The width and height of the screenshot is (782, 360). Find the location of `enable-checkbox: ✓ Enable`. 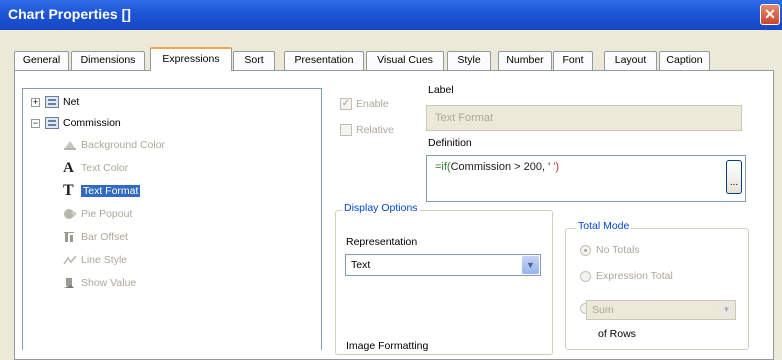

enable-checkbox: ✓ Enable is located at coordinates (364, 104).